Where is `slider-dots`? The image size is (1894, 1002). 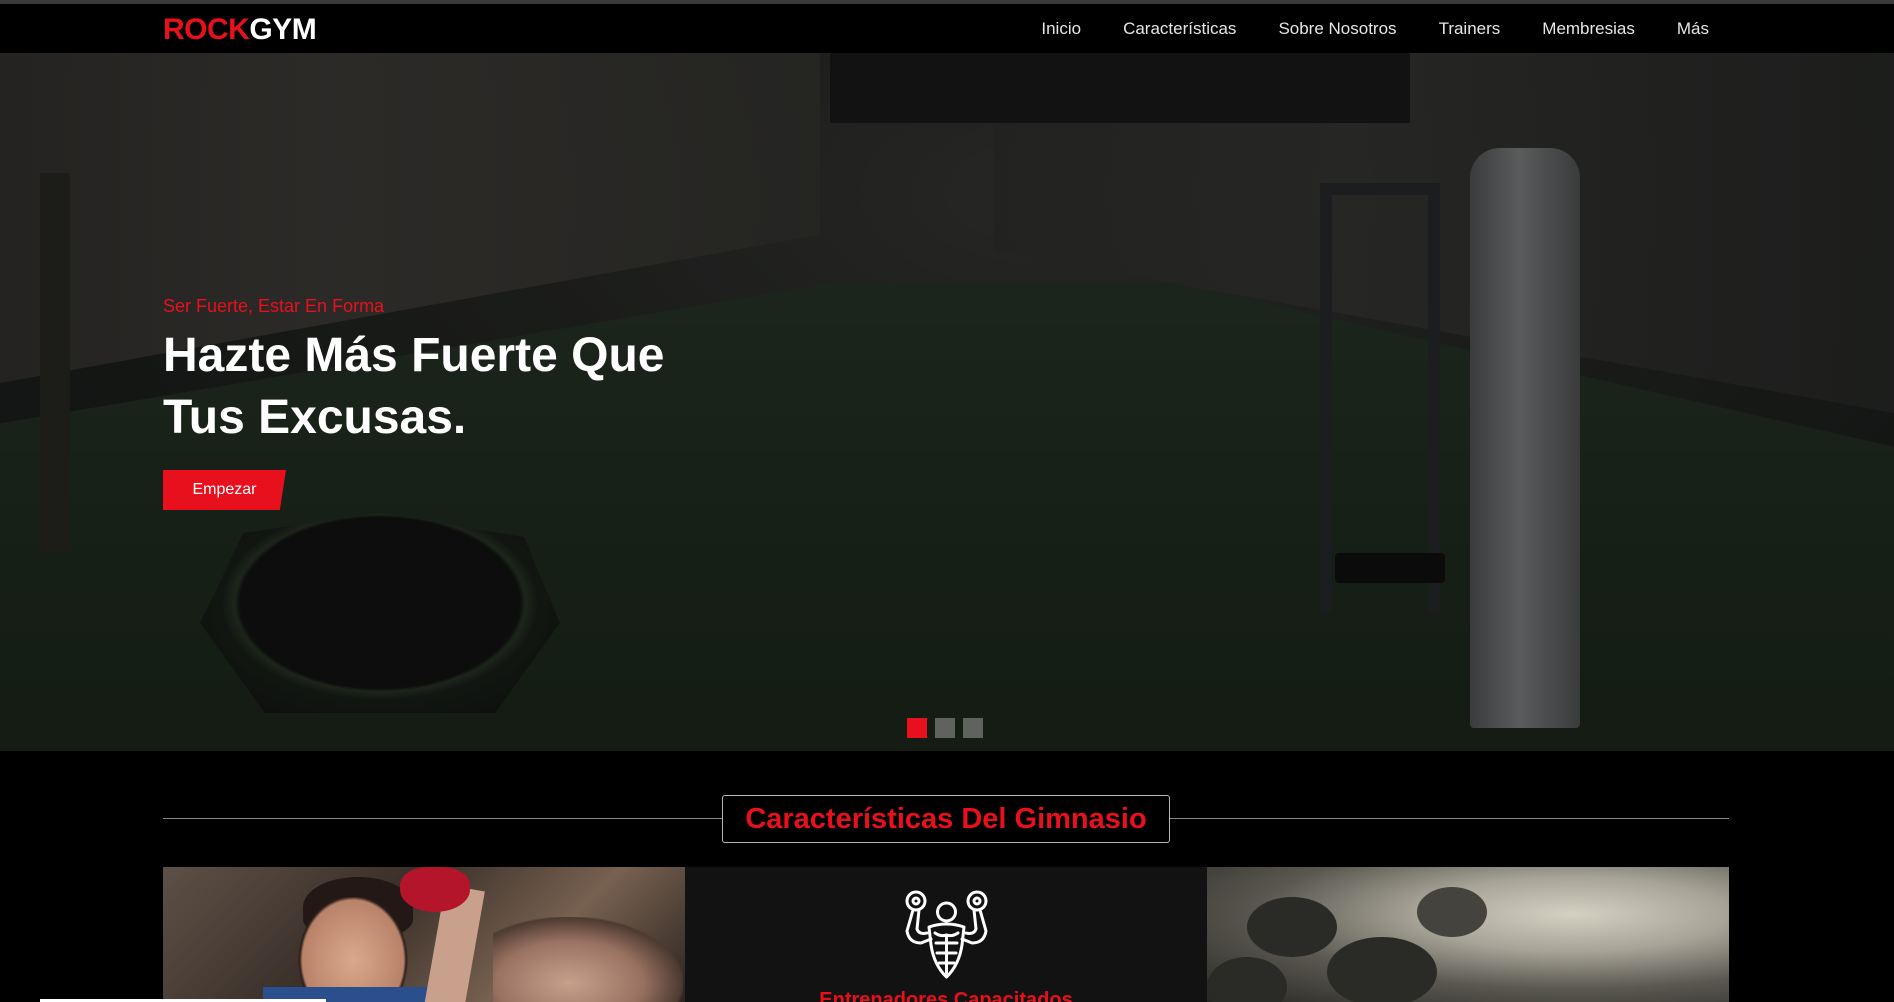 slider-dots is located at coordinates (945, 728).